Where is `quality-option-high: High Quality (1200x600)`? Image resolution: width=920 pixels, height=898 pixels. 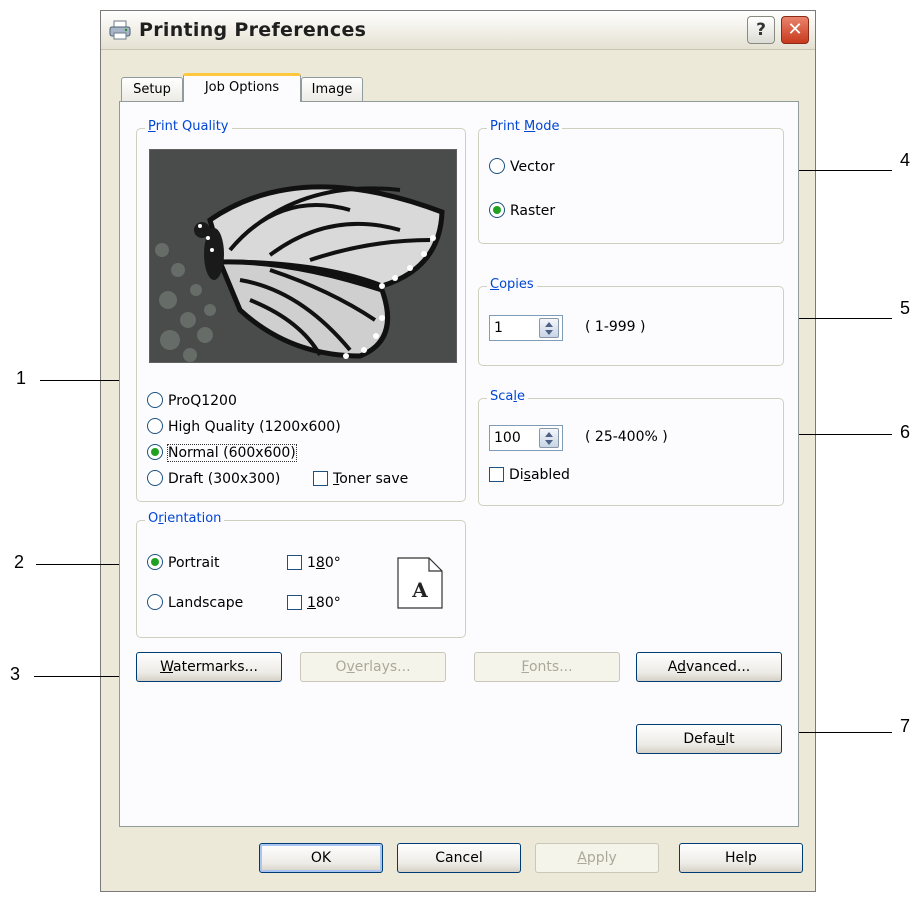 quality-option-high: High Quality (1200x600) is located at coordinates (244, 427).